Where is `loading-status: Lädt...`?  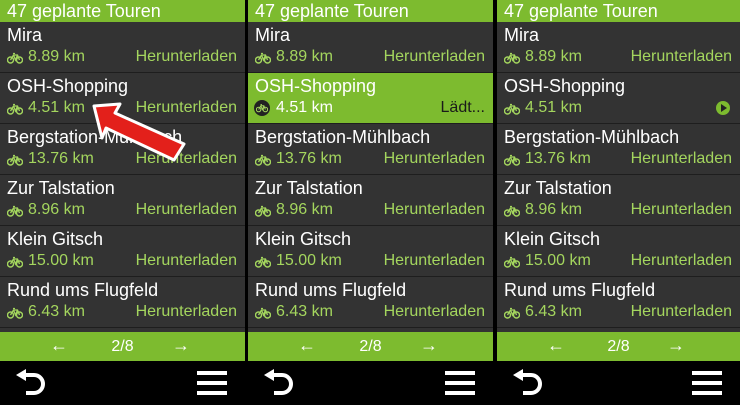
loading-status: Lädt... is located at coordinates (462, 107).